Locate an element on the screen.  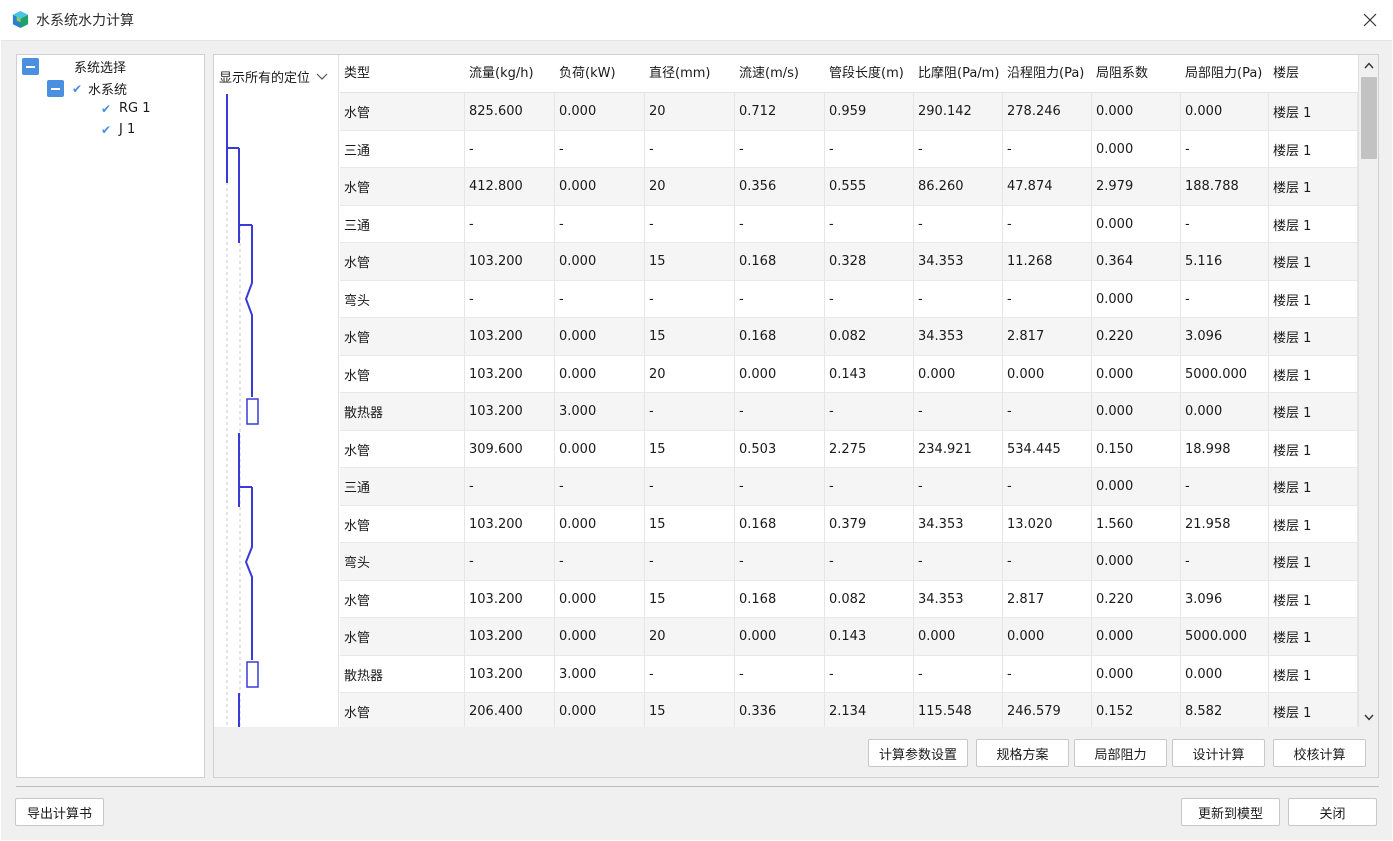
cell-friction-rate: 0.000 is located at coordinates (958, 637).